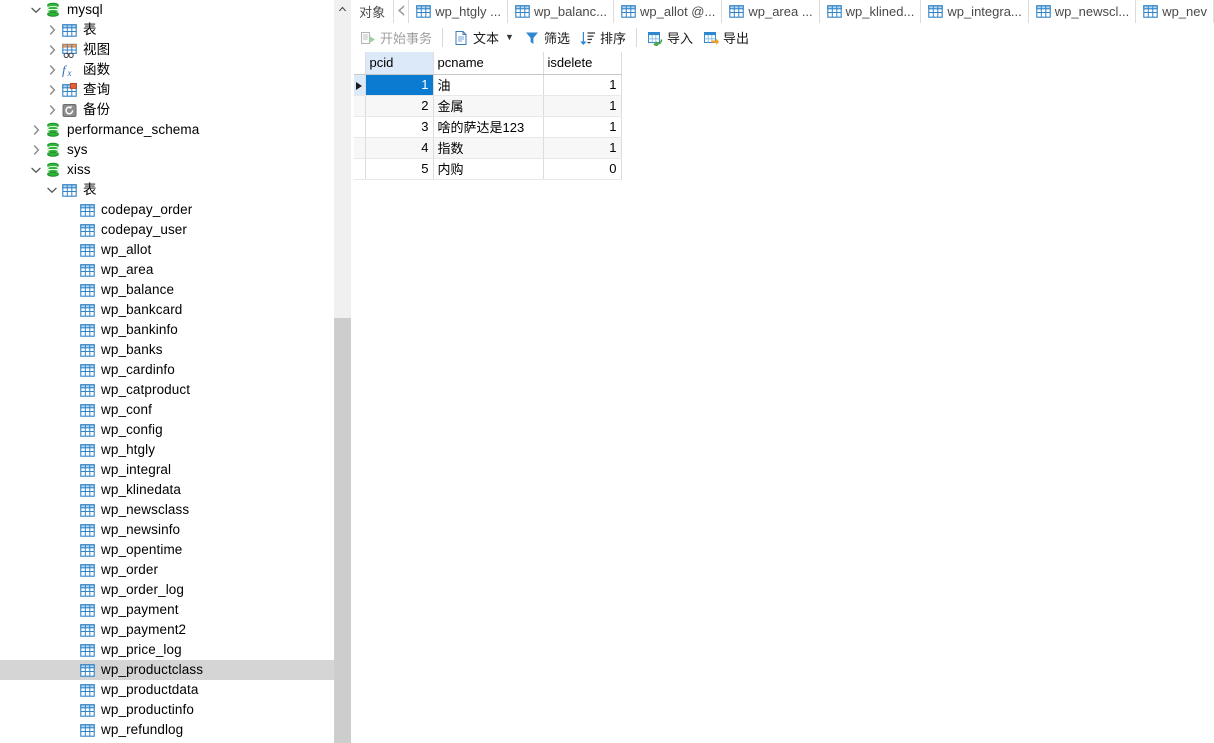  What do you see at coordinates (167, 690) in the screenshot?
I see `tree-item-wp_productdata: wp_productdata` at bounding box center [167, 690].